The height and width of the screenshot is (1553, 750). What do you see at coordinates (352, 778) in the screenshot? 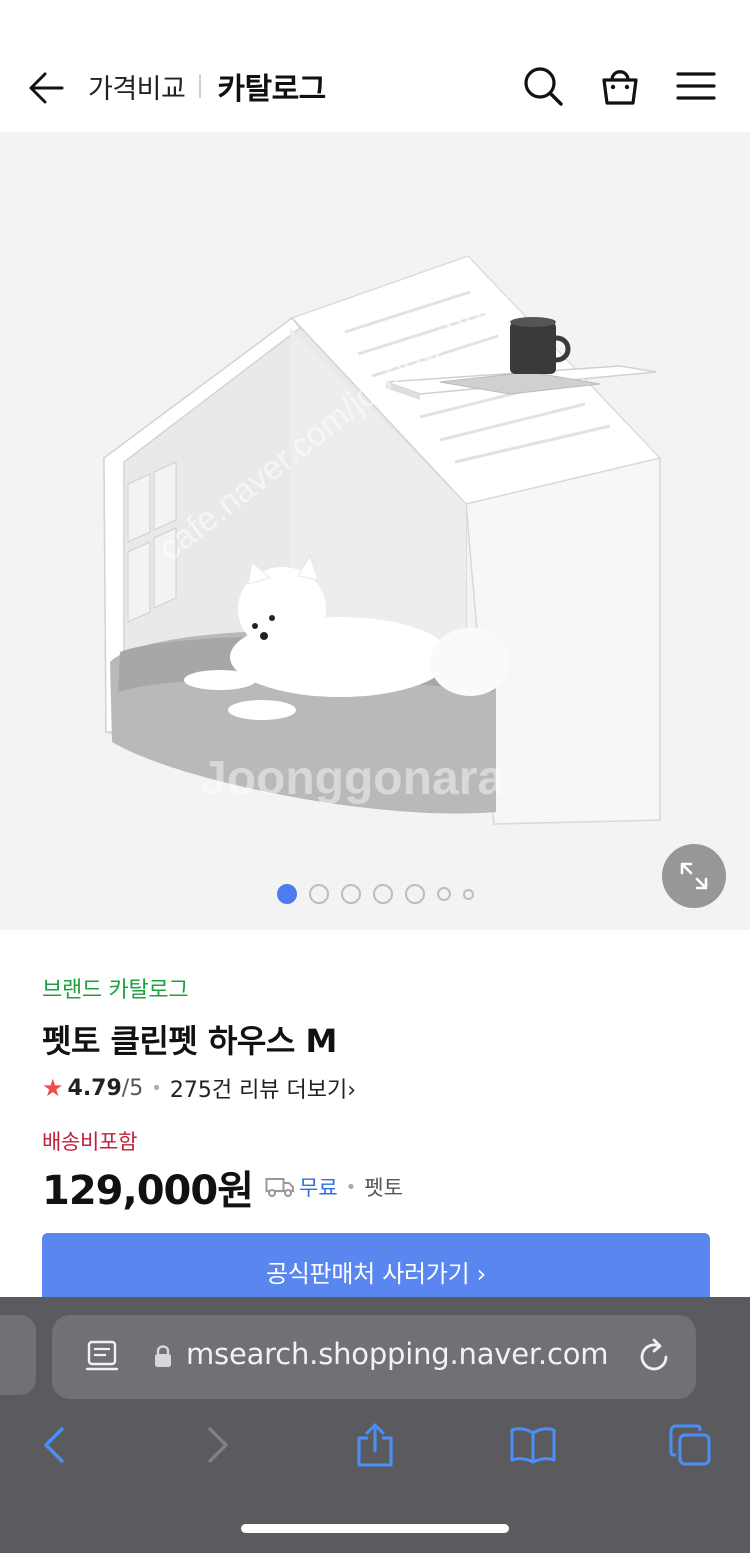
I see `watermark-brand: Joonggonara` at bounding box center [352, 778].